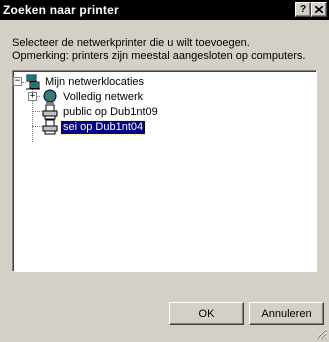 This screenshot has height=342, width=329. I want to click on close-icon, so click(319, 9).